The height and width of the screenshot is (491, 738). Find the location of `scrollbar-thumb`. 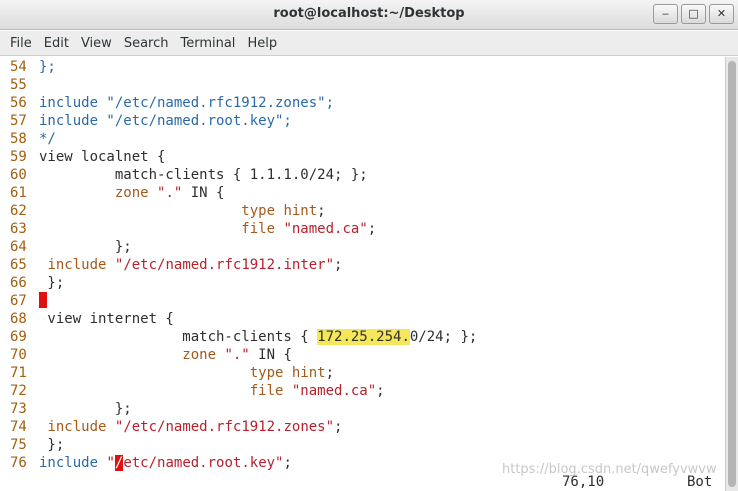

scrollbar-thumb is located at coordinates (732, 274).